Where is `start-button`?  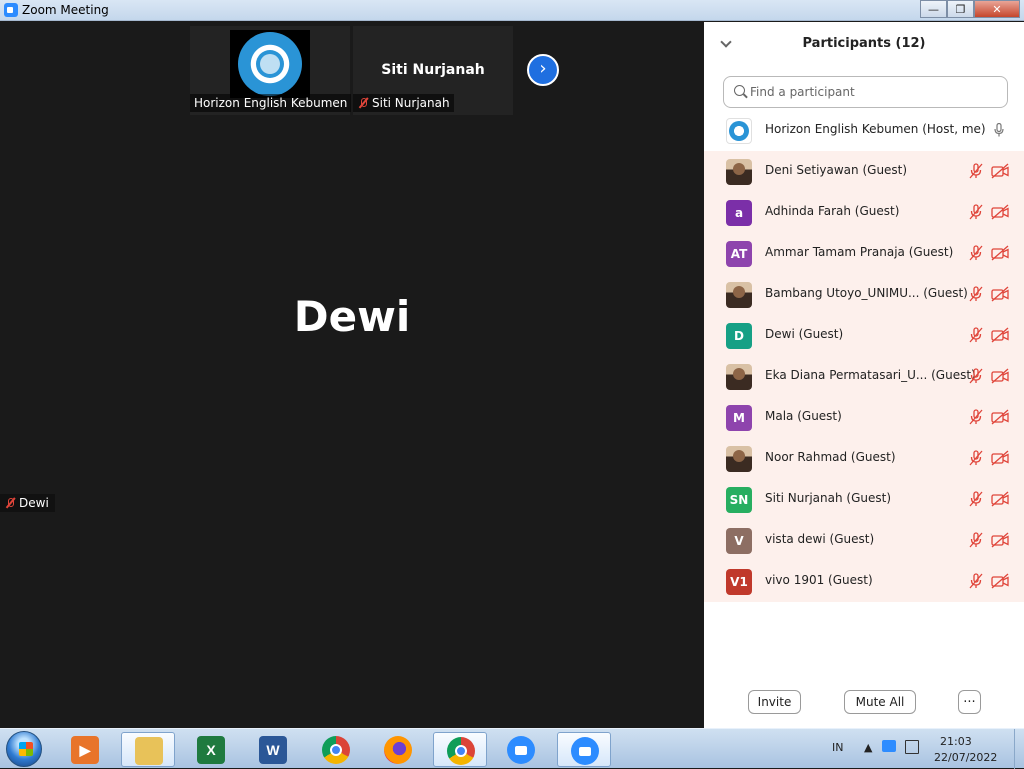
start-button is located at coordinates (24, 749).